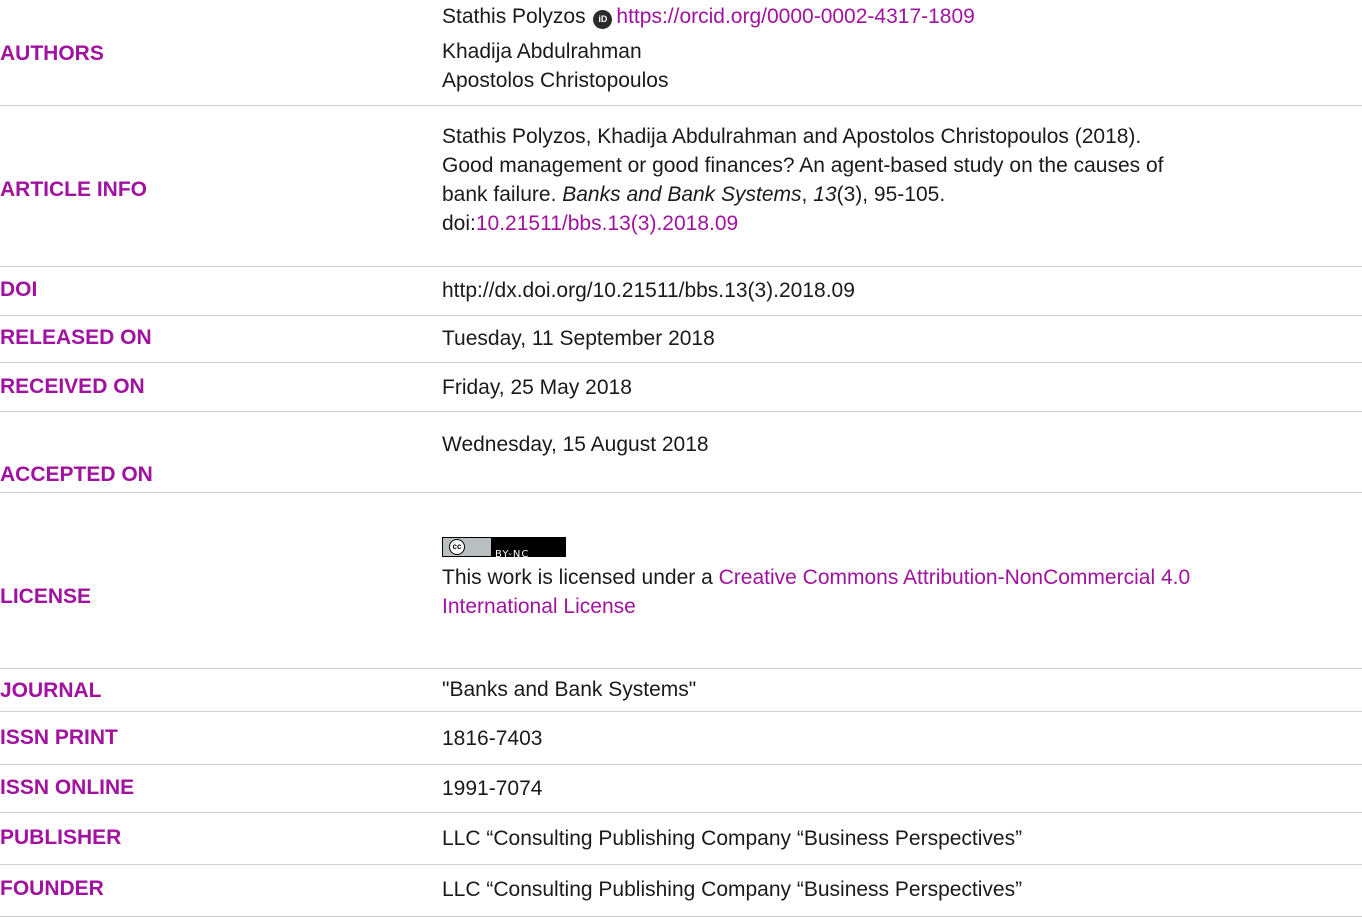  I want to click on label-article-info: ARTICLE INFO, so click(73, 189).